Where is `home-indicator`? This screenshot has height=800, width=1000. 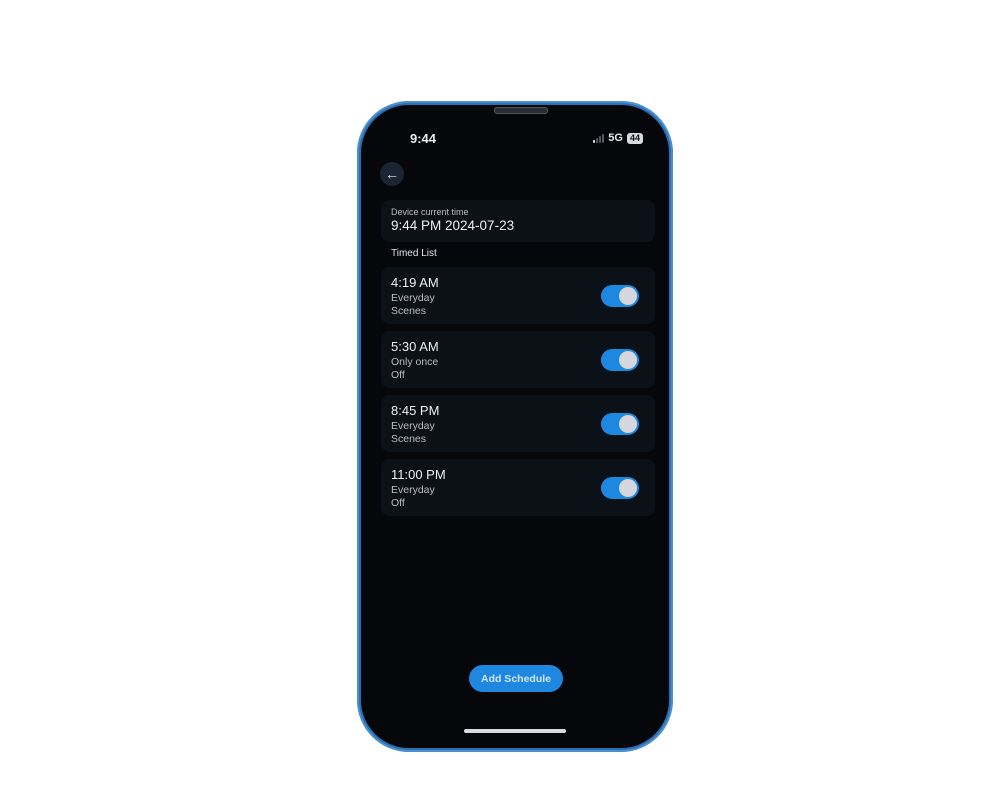
home-indicator is located at coordinates (515, 731).